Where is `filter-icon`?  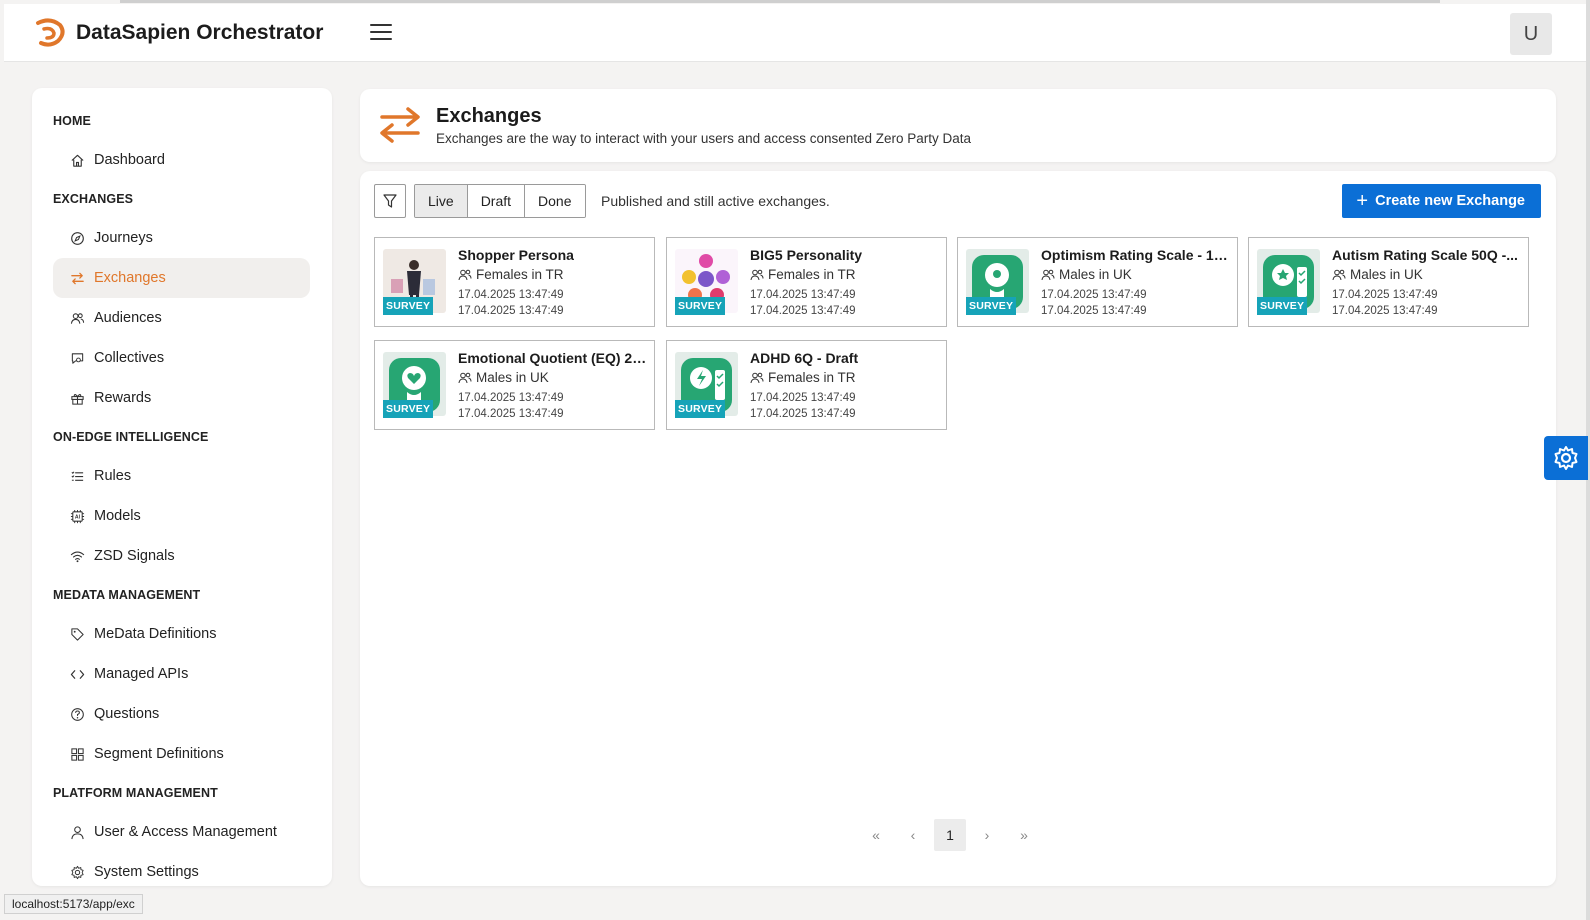
filter-icon is located at coordinates (390, 201).